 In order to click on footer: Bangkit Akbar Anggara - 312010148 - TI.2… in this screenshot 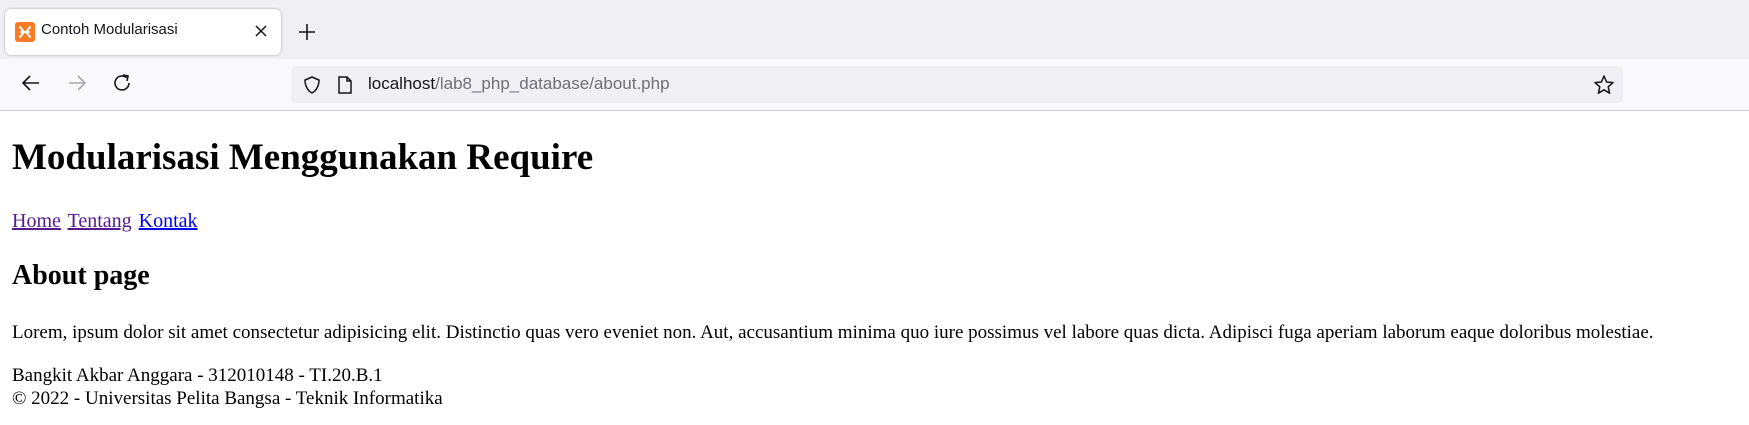, I will do `click(227, 387)`.